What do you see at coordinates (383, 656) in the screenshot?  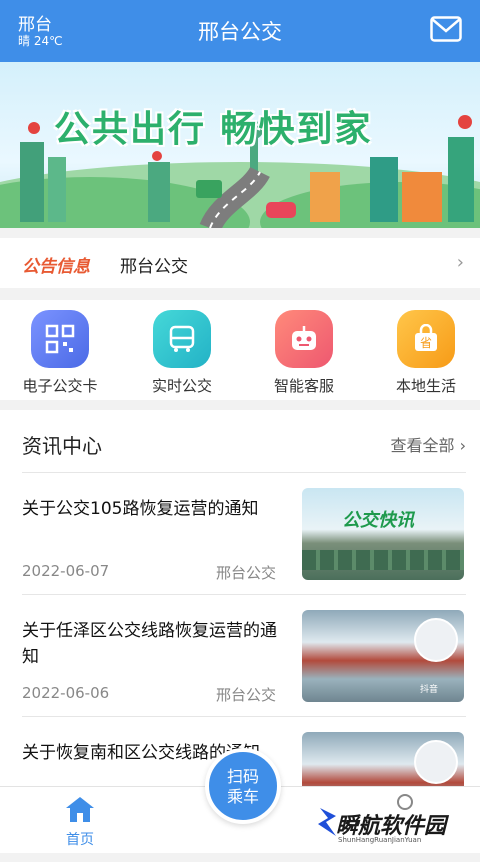 I see `news-thumbnail: 抖音` at bounding box center [383, 656].